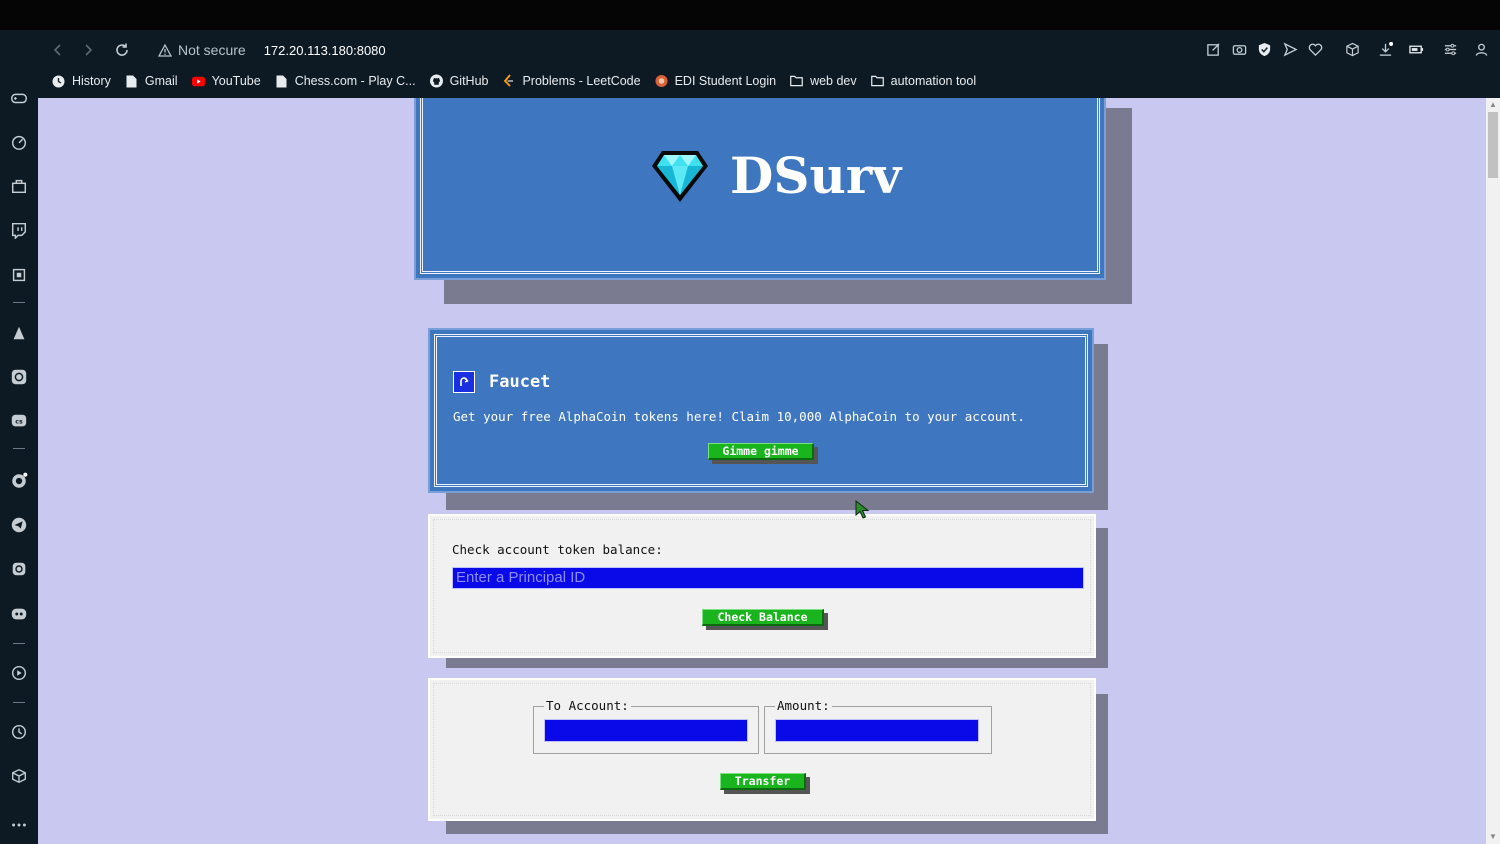  What do you see at coordinates (750, 15) in the screenshot?
I see `top-strip` at bounding box center [750, 15].